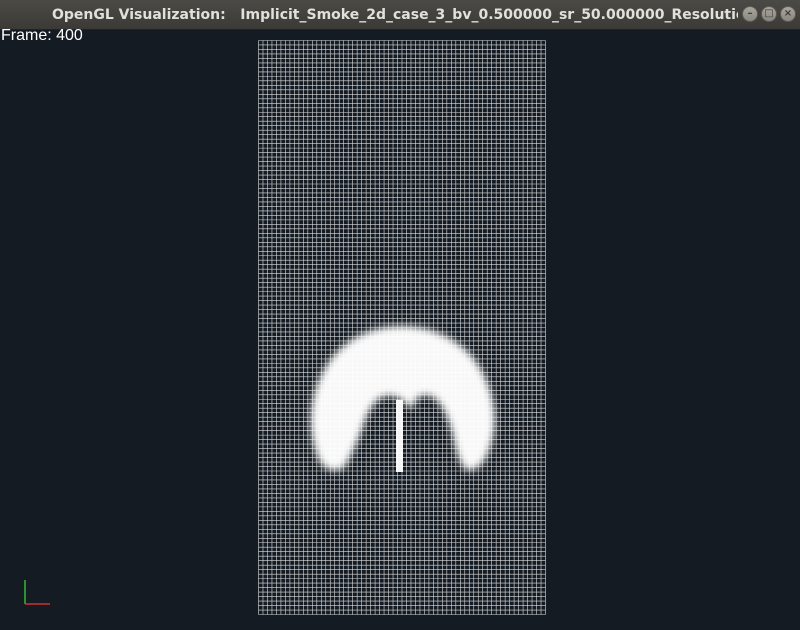  What do you see at coordinates (42, 35) in the screenshot?
I see `frame-counter: Frame: 400` at bounding box center [42, 35].